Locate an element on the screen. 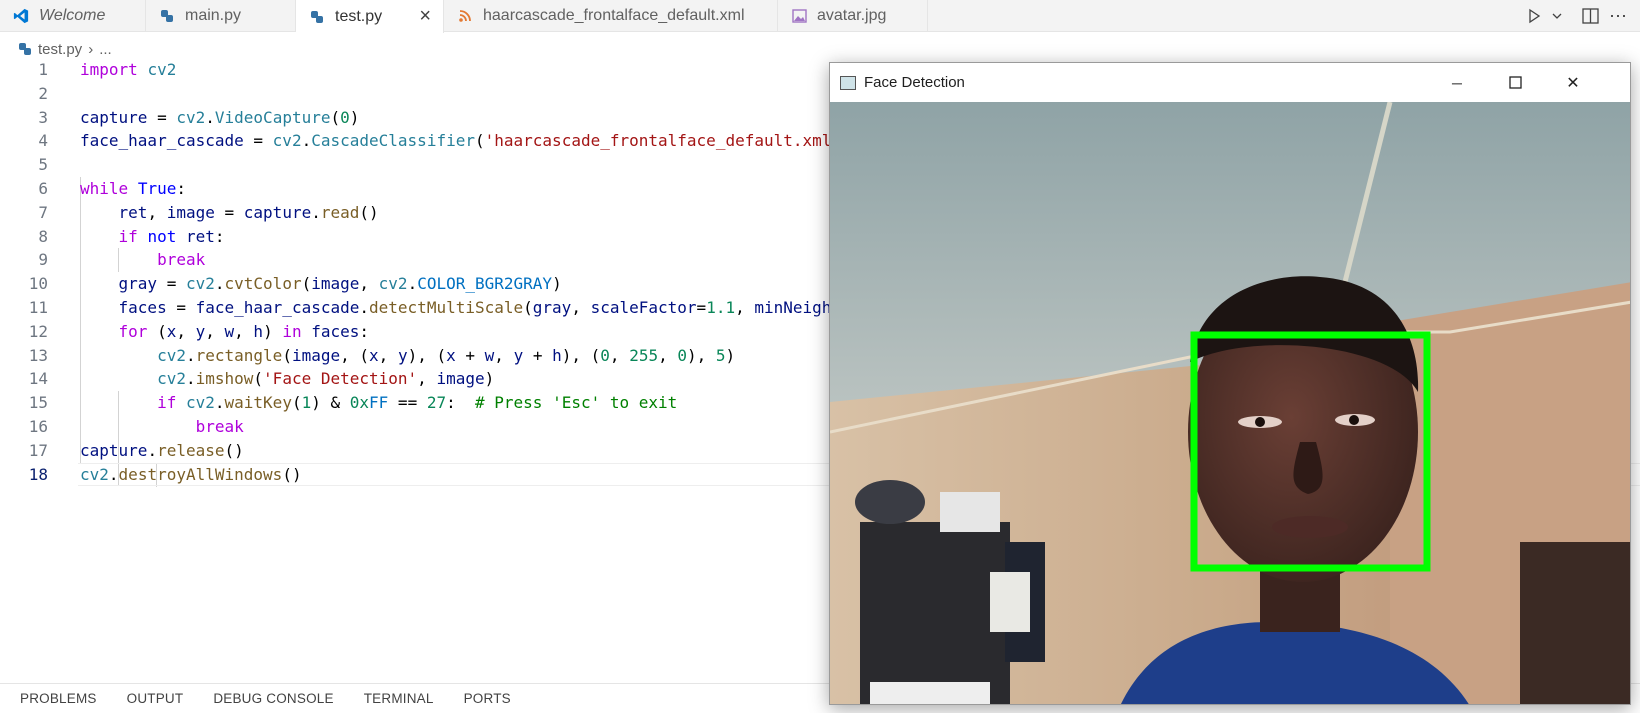 This screenshot has width=1640, height=713. tab-label: main.py is located at coordinates (213, 15).